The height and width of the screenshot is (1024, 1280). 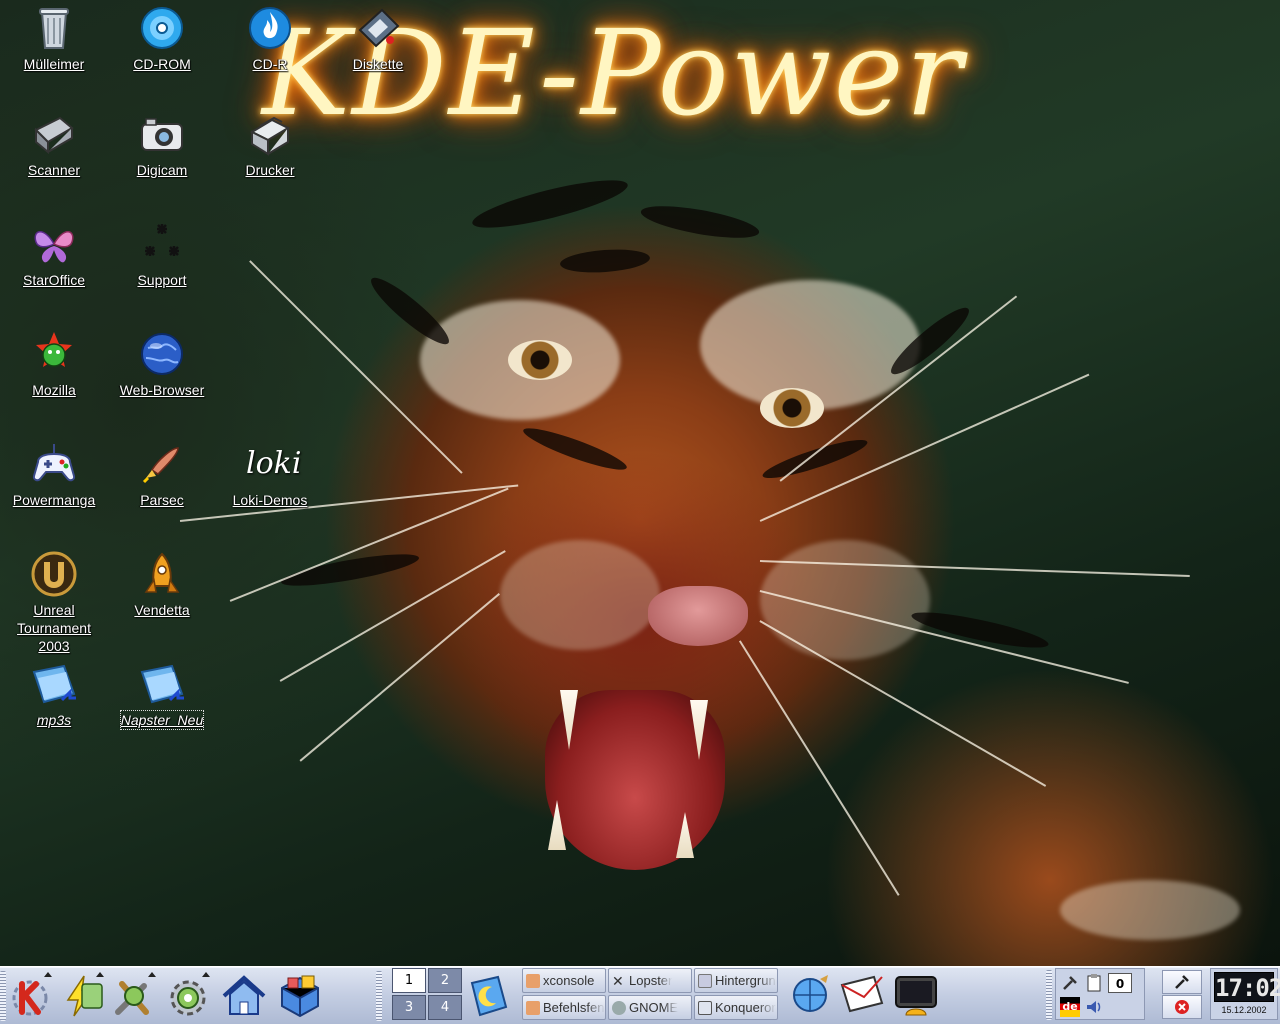 What do you see at coordinates (54, 247) in the screenshot?
I see `butterfly-icon` at bounding box center [54, 247].